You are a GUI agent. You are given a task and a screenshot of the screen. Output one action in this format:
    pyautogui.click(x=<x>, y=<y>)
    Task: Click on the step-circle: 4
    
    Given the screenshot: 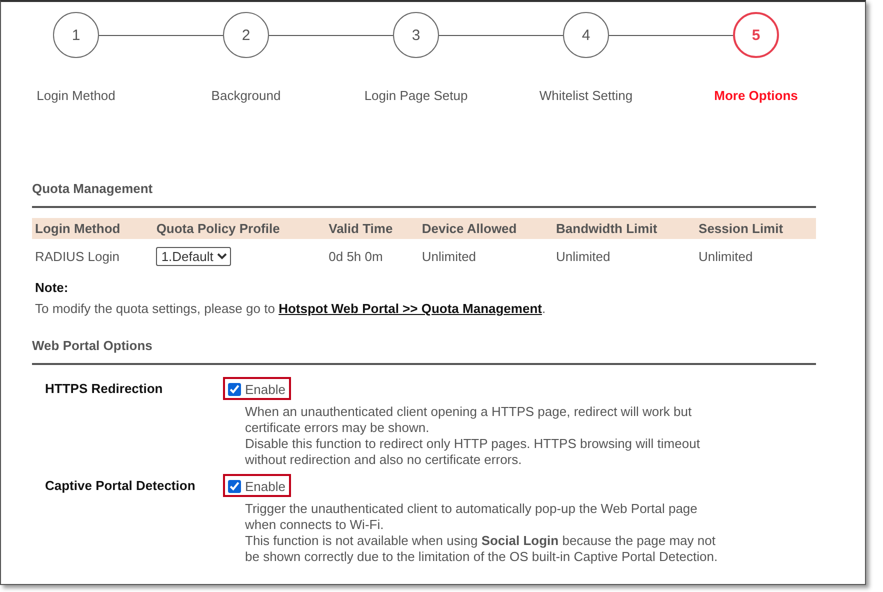 What is the action you would take?
    pyautogui.click(x=586, y=35)
    